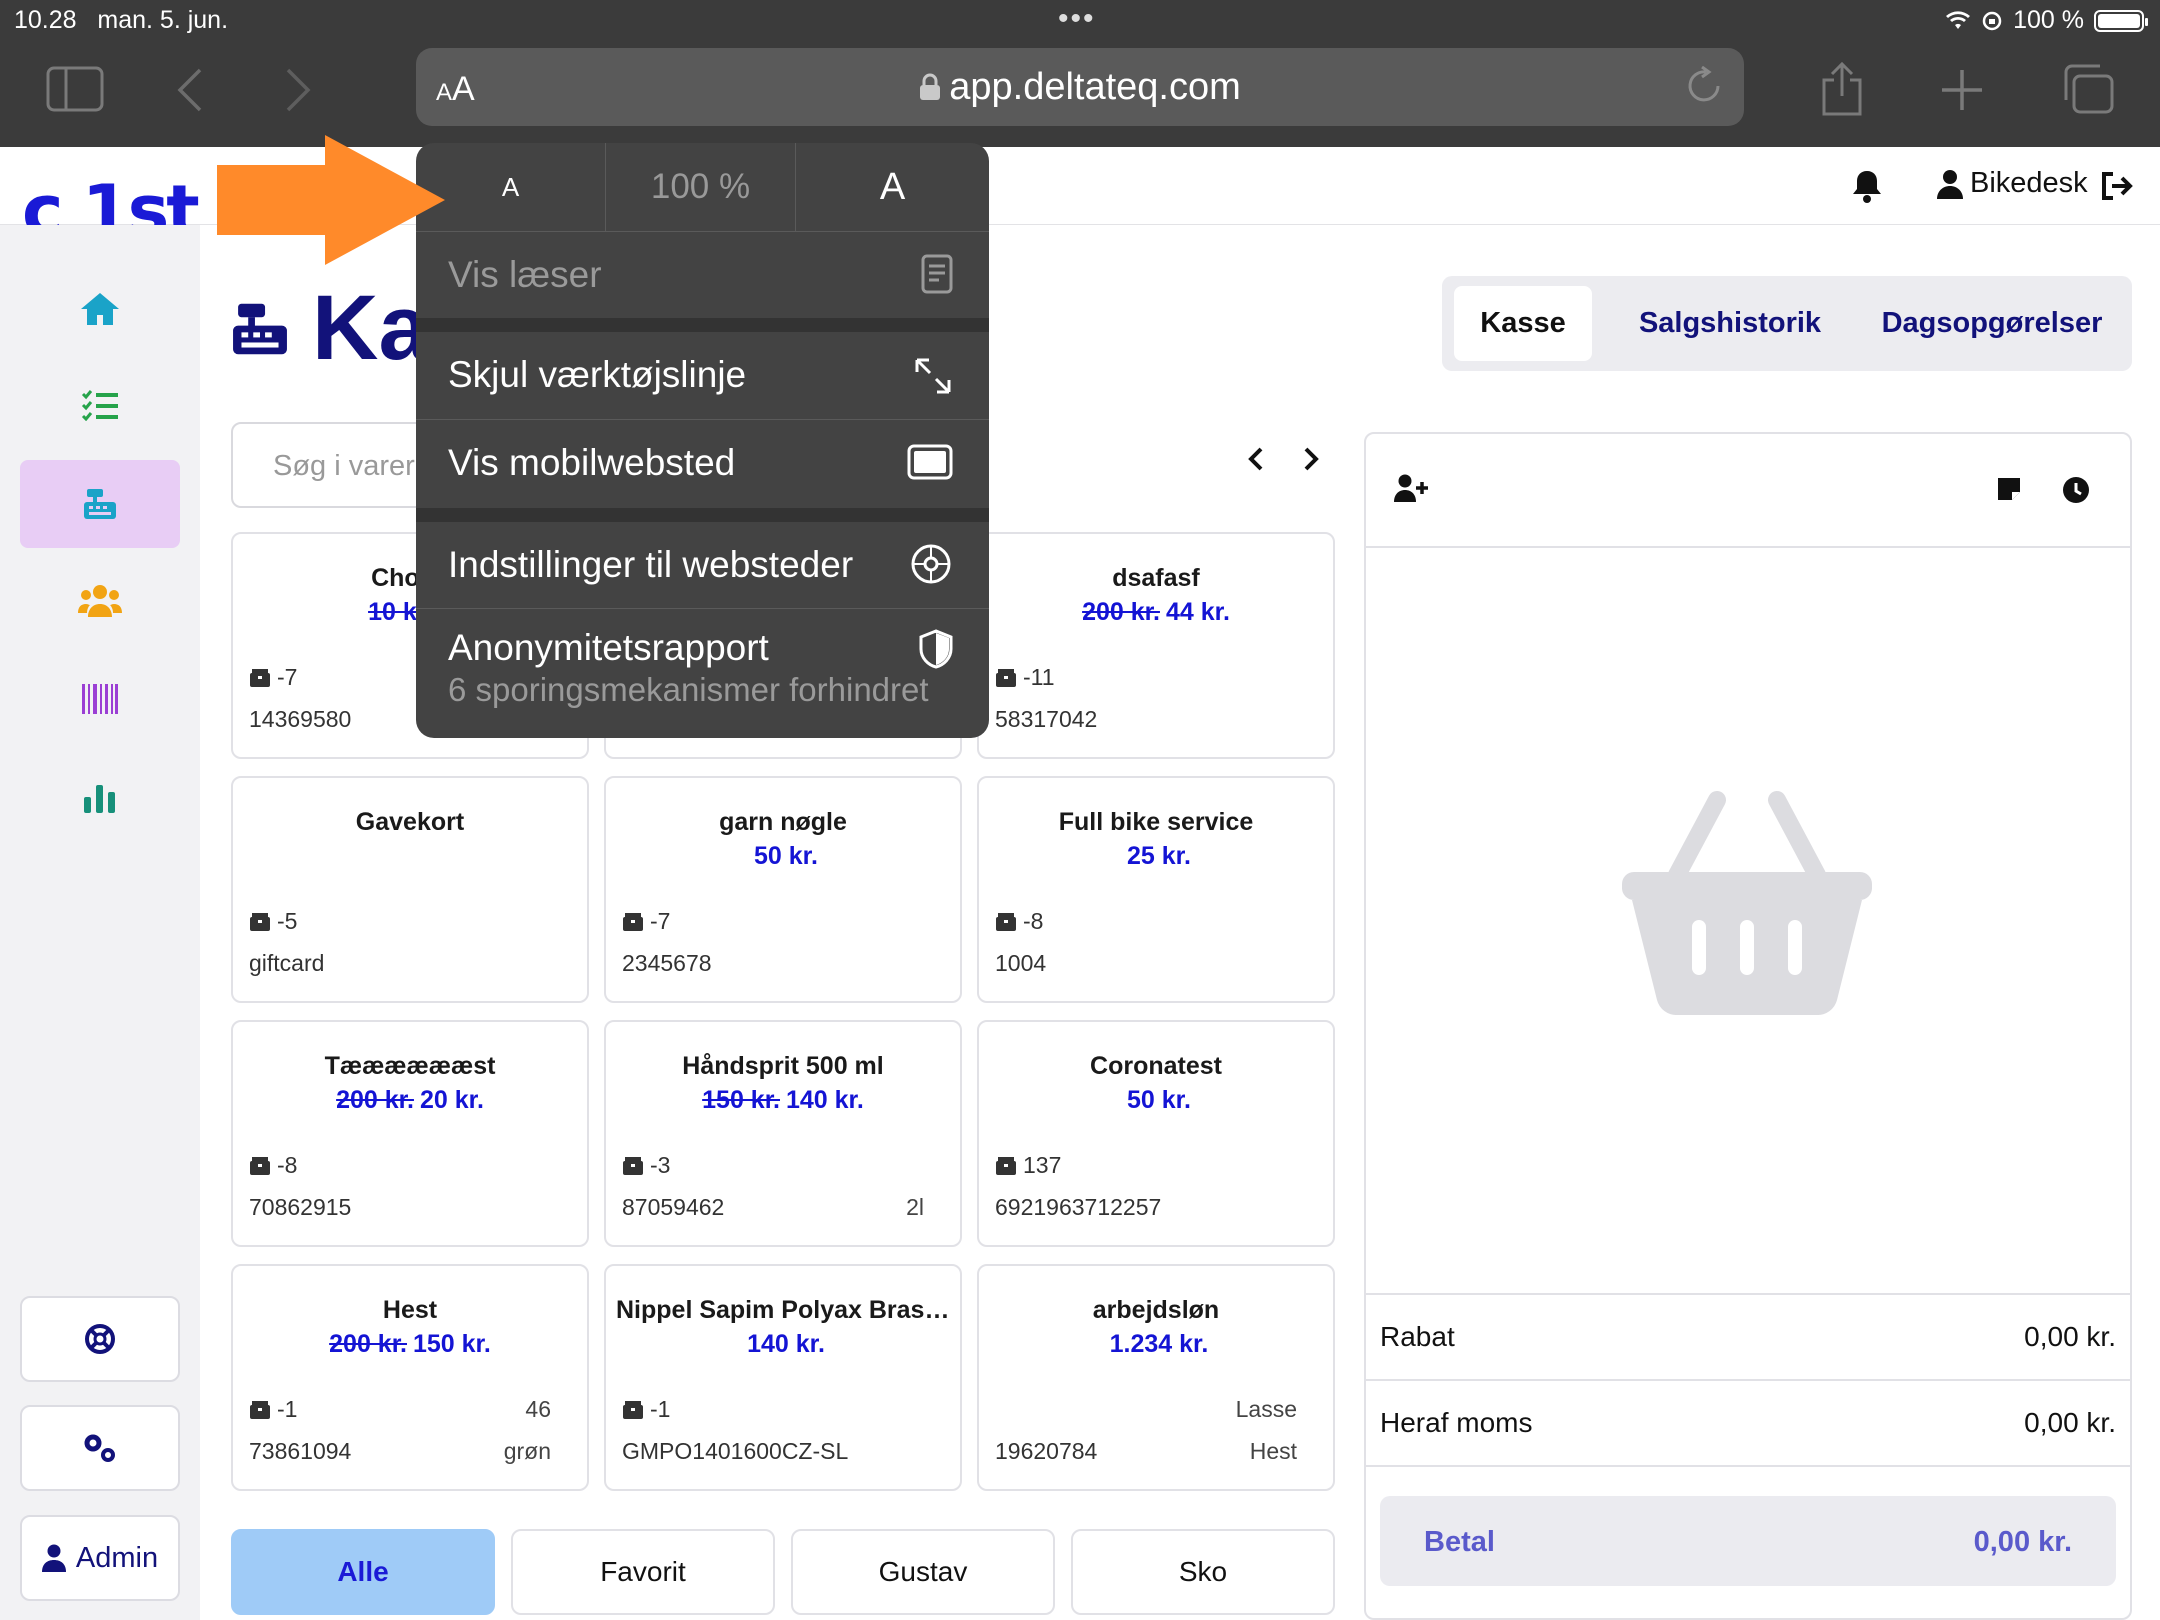  I want to click on product-card: Full bike service 25 kr. -8 1004, so click(1156, 889).